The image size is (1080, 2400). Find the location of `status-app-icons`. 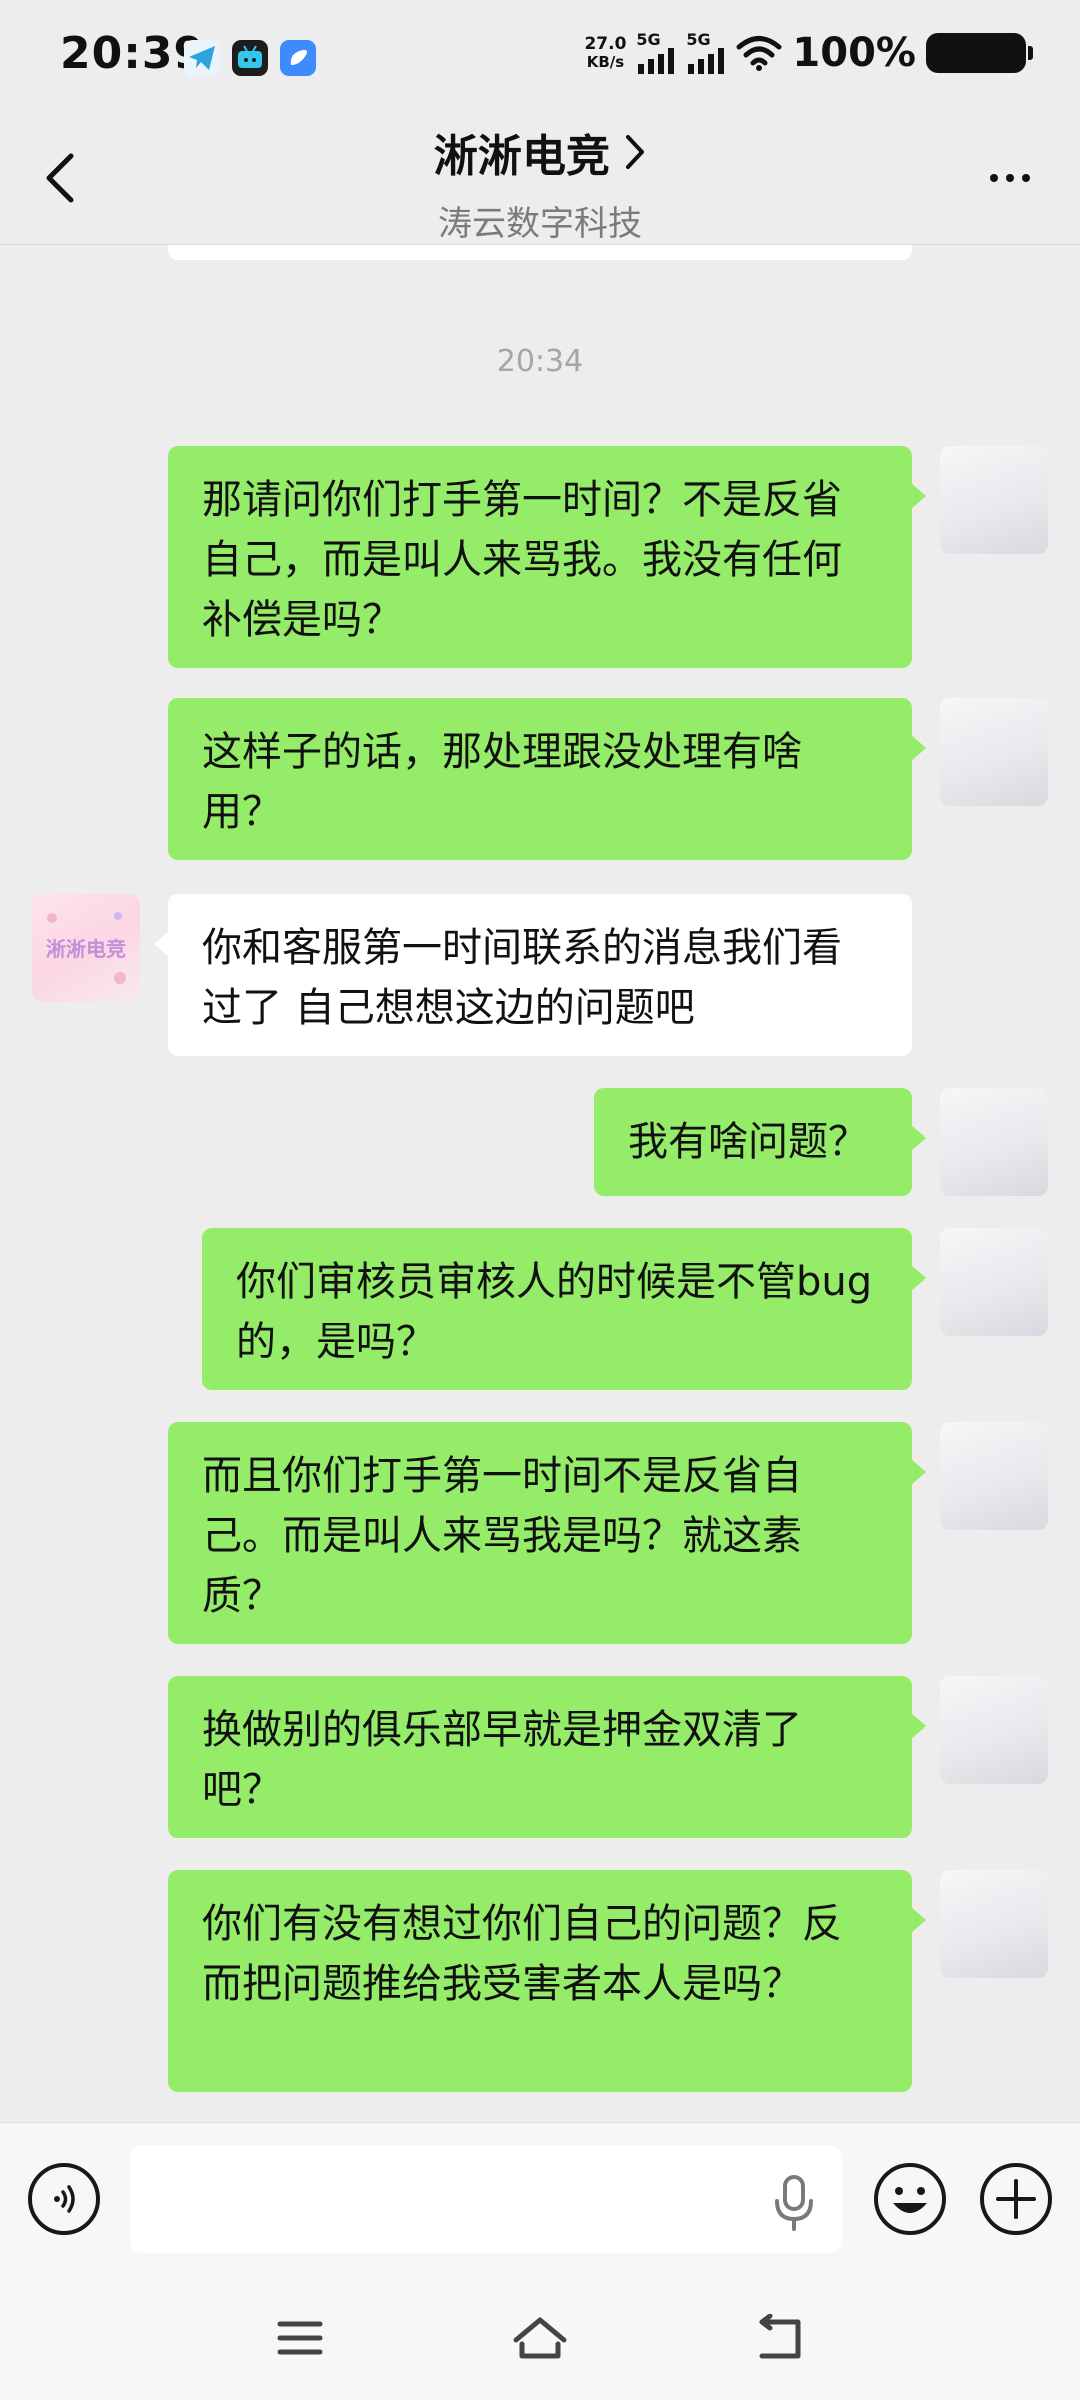

status-app-icons is located at coordinates (250, 58).